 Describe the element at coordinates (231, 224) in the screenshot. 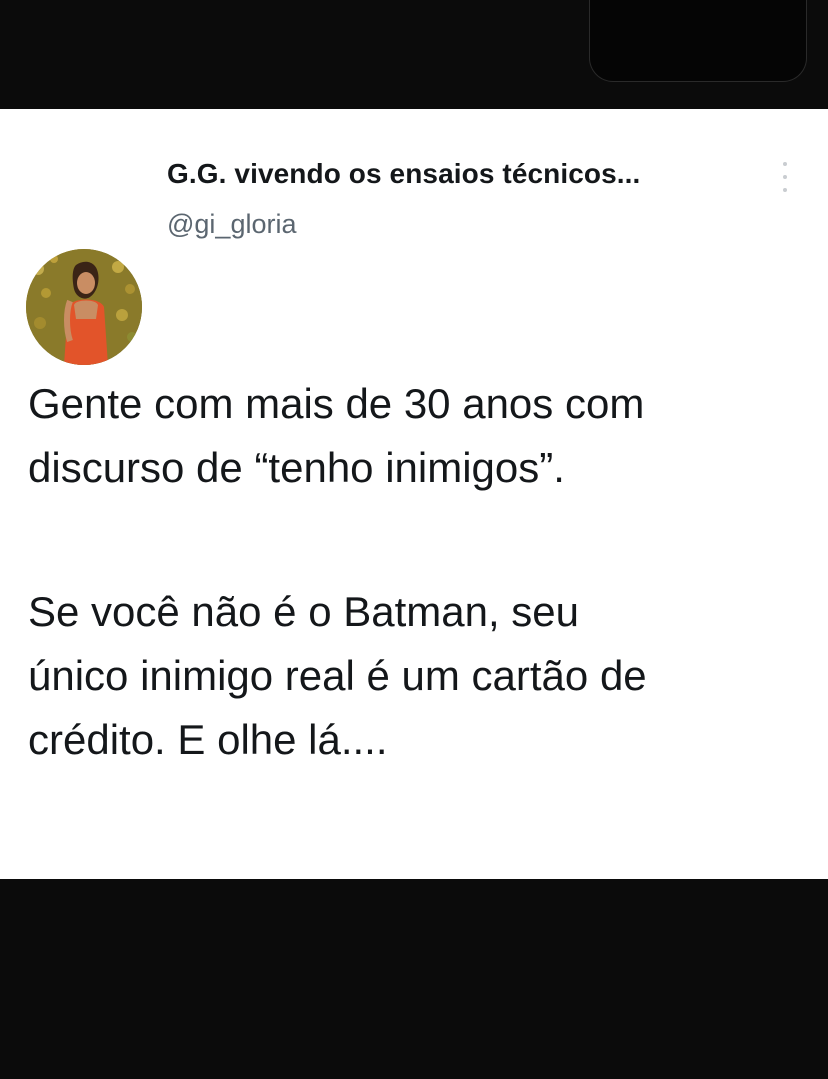

I see `handle: @gi_gloria` at that location.